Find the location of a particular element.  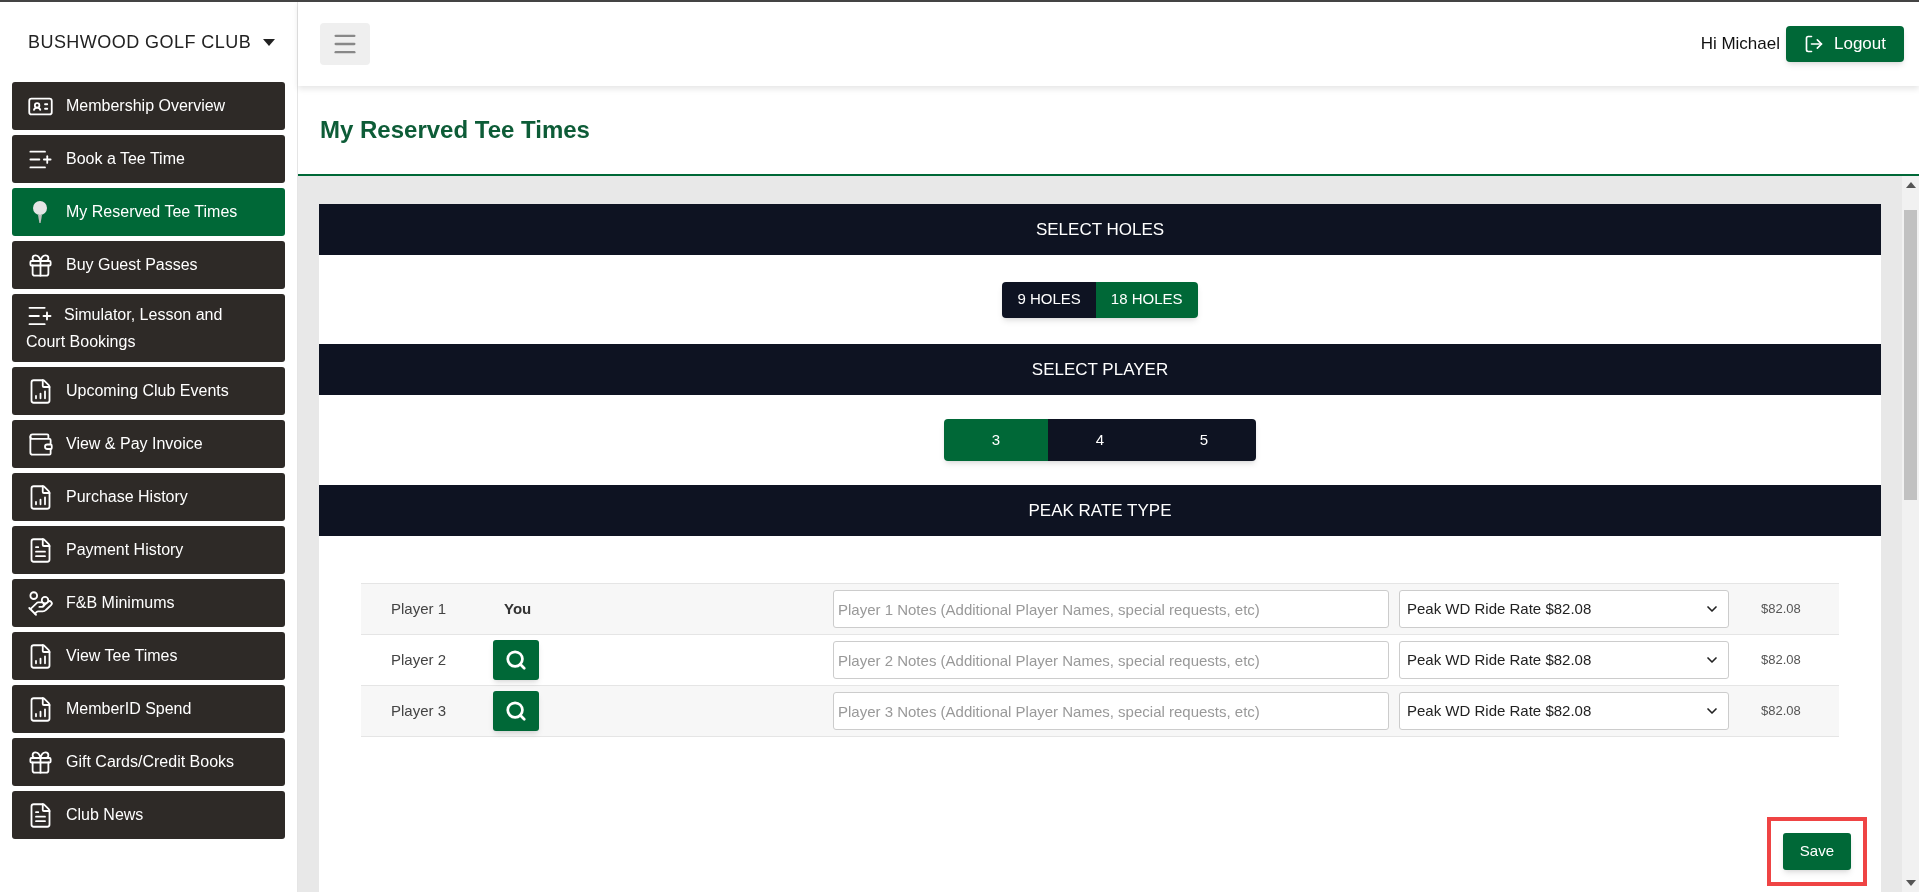

sidebar-item: Membership Overview is located at coordinates (148, 106).